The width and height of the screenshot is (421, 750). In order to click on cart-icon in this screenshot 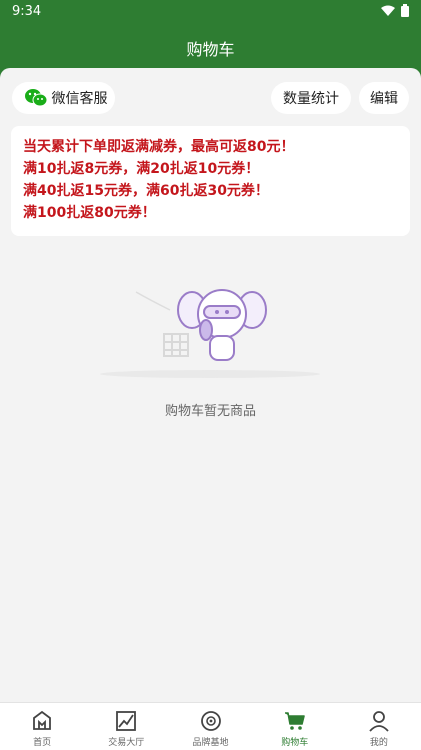, I will do `click(294, 721)`.